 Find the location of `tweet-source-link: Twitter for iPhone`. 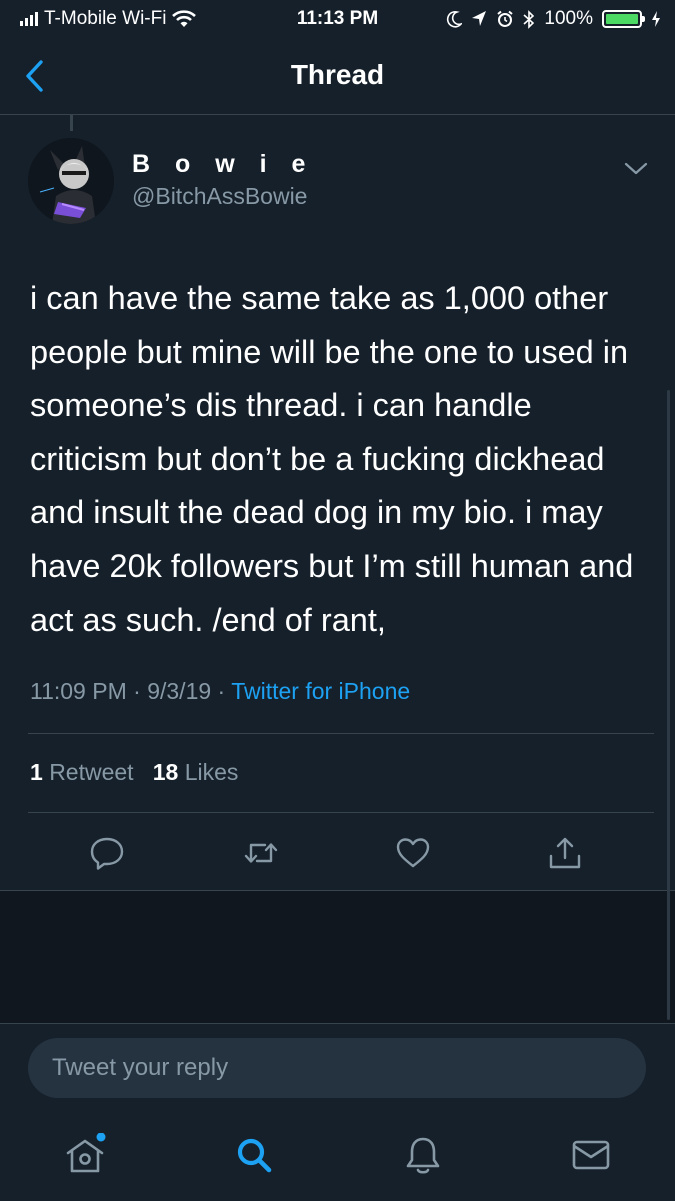

tweet-source-link: Twitter for iPhone is located at coordinates (320, 691).